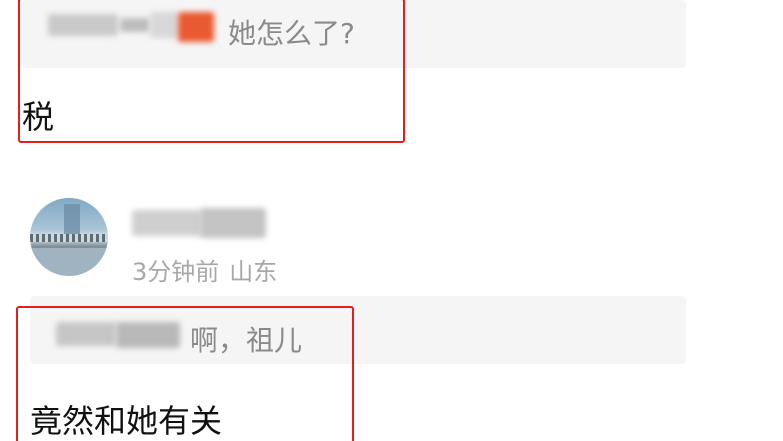 The height and width of the screenshot is (441, 783). I want to click on comment-location: 山东, so click(253, 272).